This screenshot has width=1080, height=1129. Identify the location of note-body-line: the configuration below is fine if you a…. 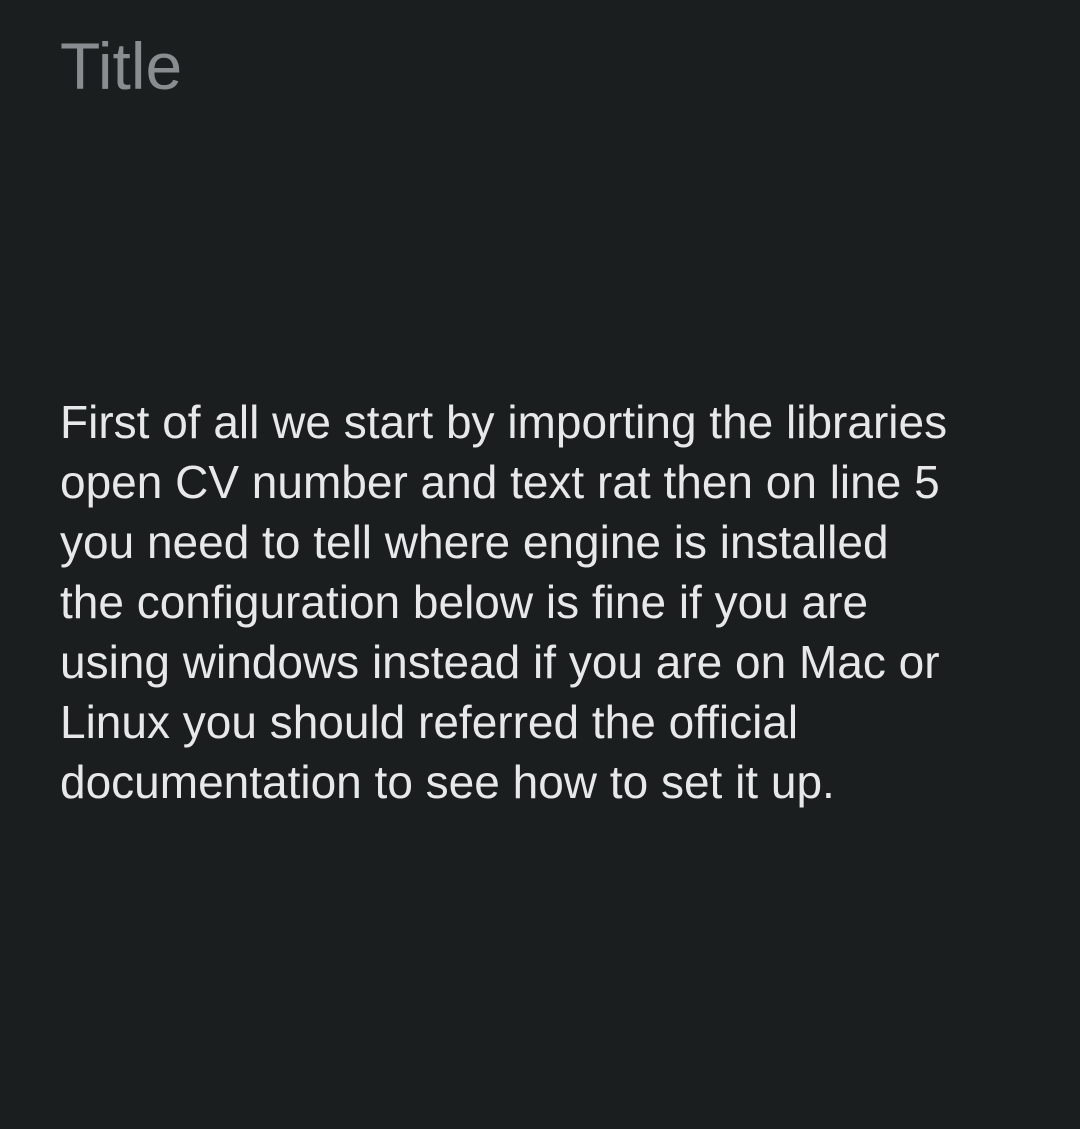
(464, 602).